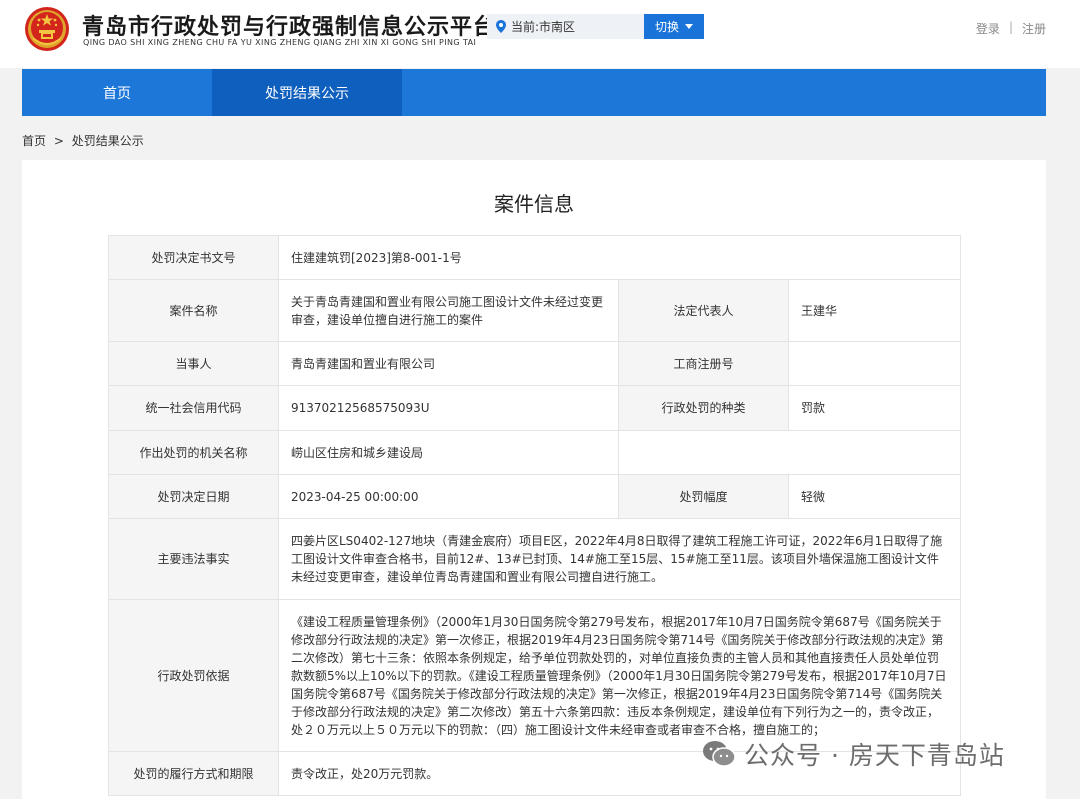  What do you see at coordinates (34, 141) in the screenshot?
I see `breadcrumb-home: 首页` at bounding box center [34, 141].